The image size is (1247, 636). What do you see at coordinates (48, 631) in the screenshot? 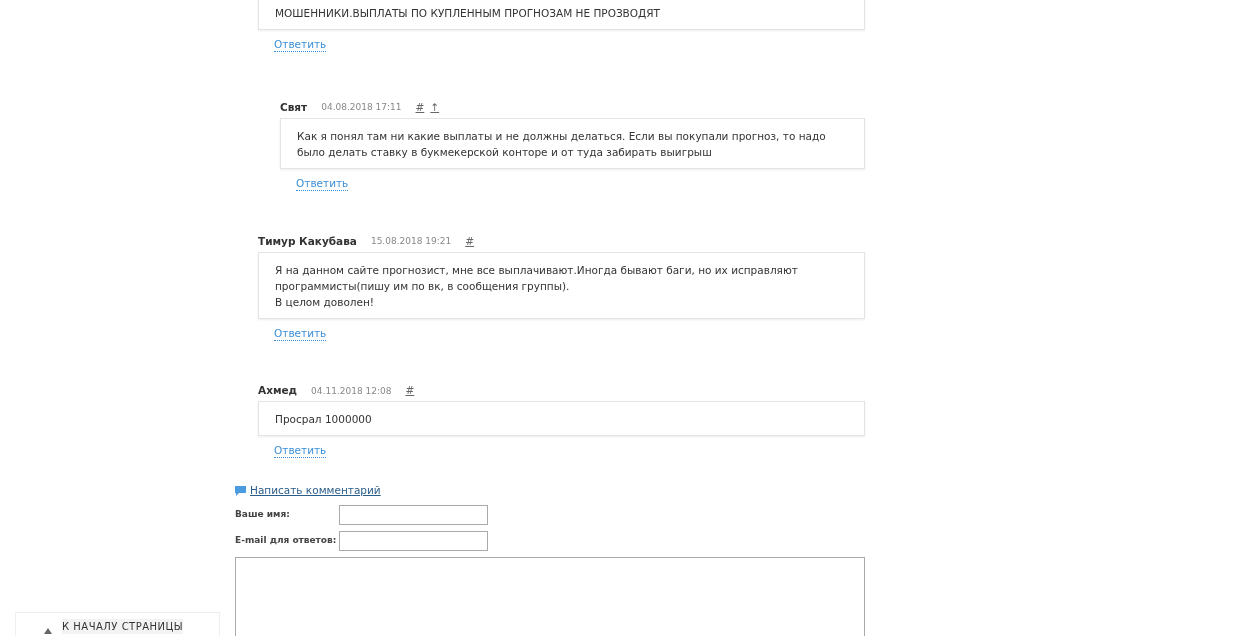
I see `arrow-up-icon` at bounding box center [48, 631].